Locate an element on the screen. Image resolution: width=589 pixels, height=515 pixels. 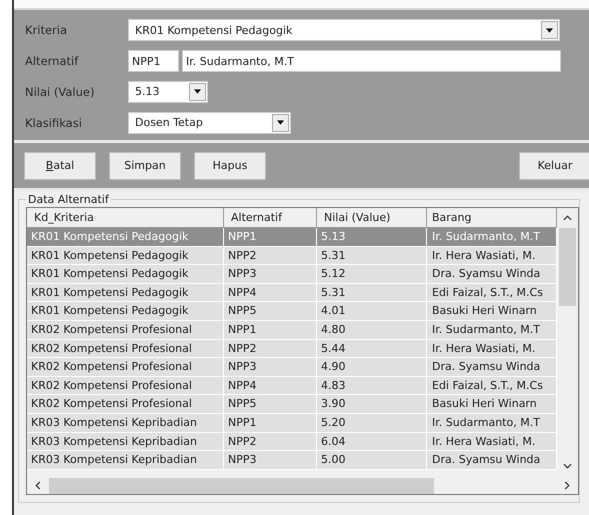
table-cell: 4.90 is located at coordinates (372, 367).